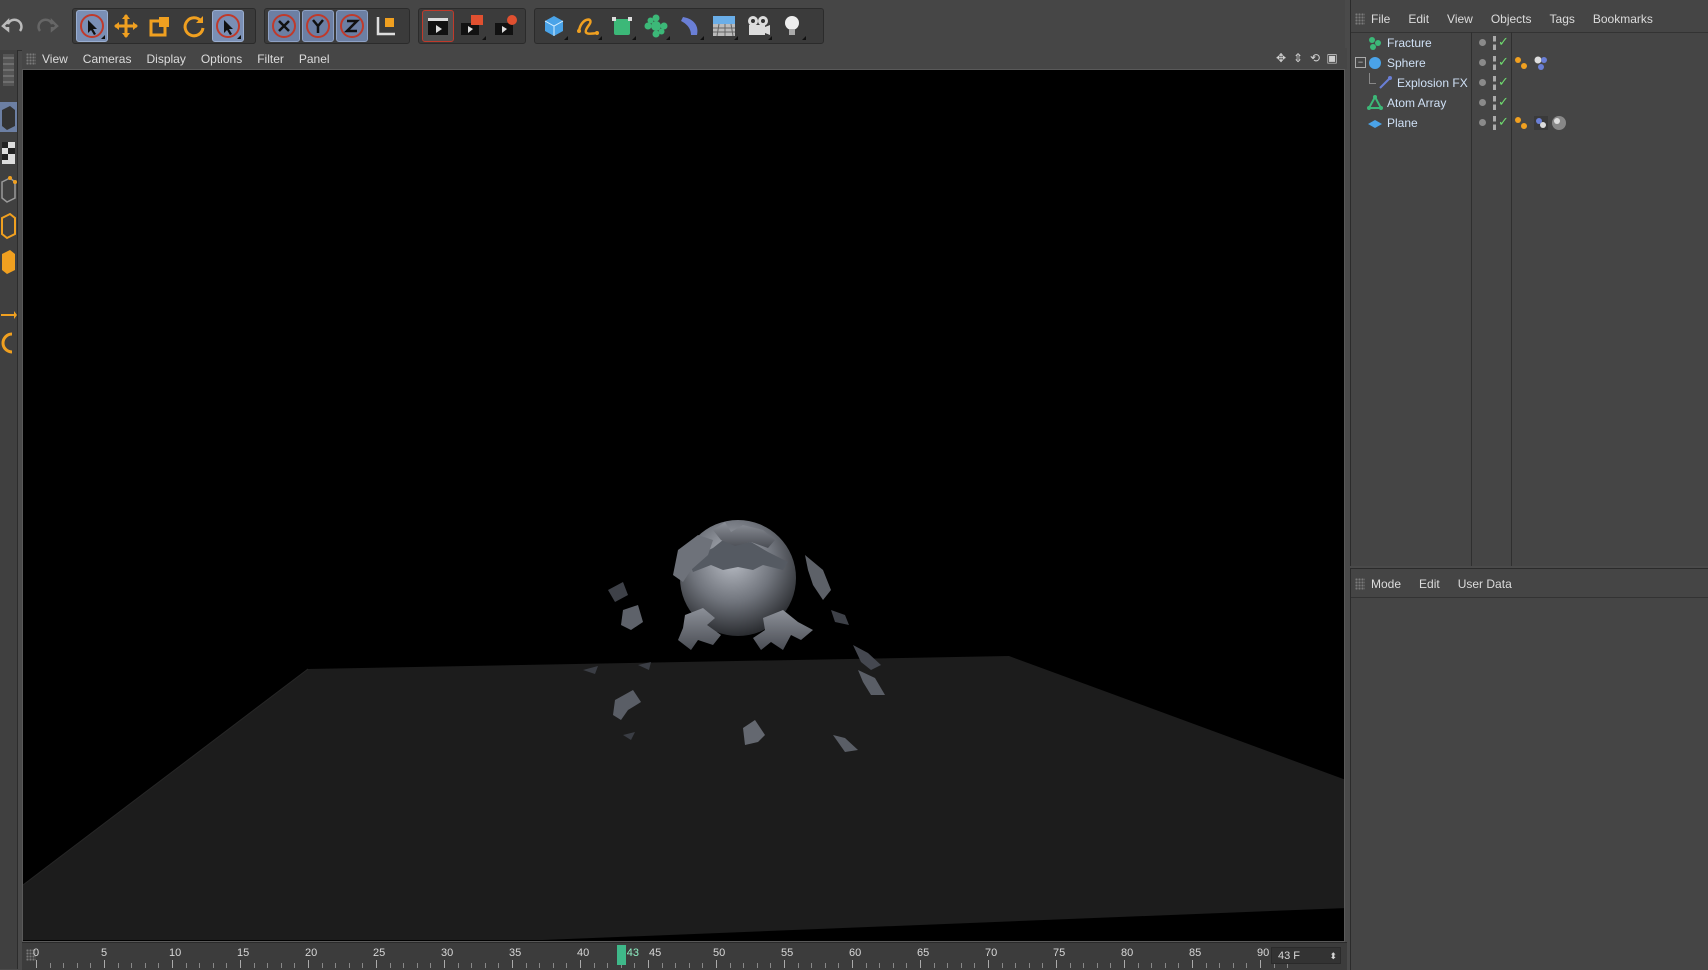  I want to click on sphere-icon, so click(1375, 63).